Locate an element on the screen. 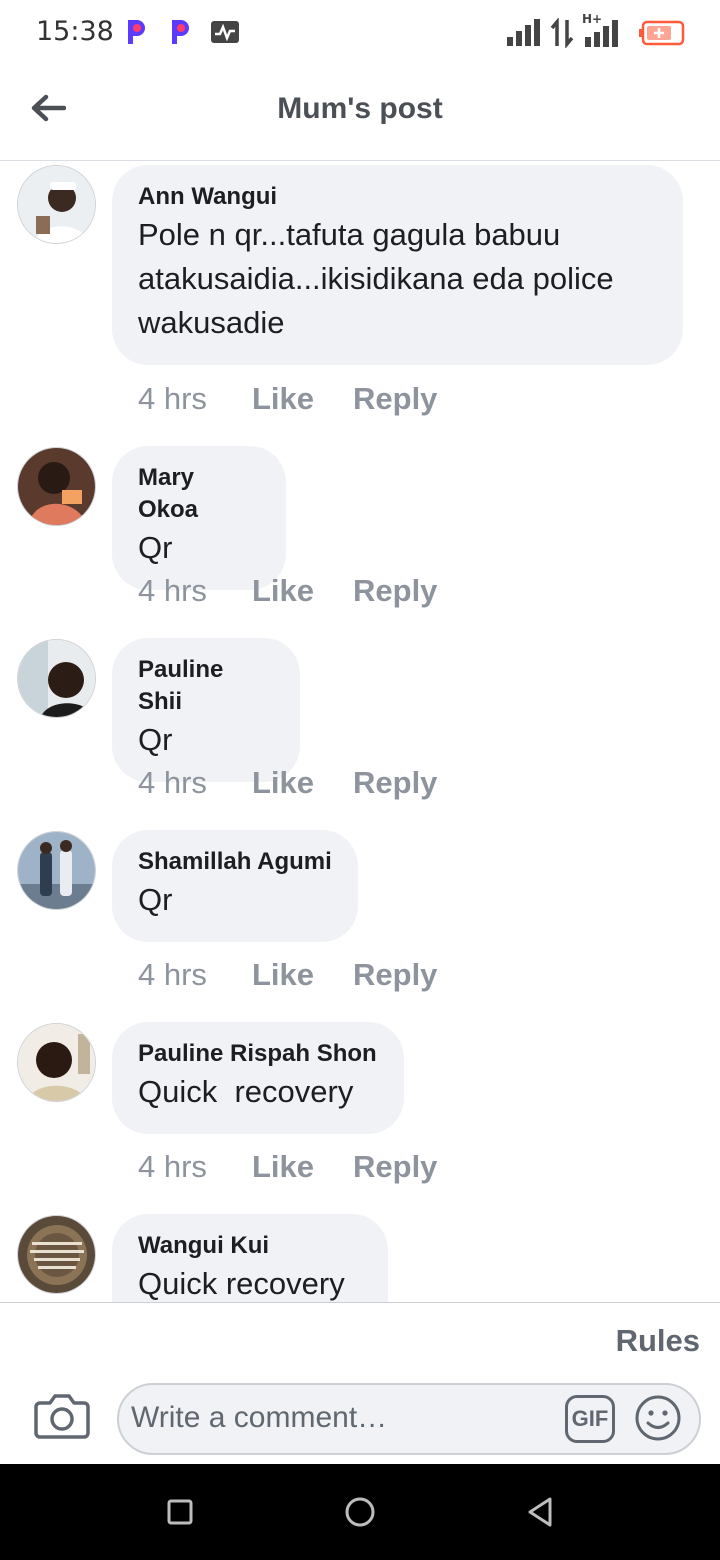  status-time: 15:38 is located at coordinates (75, 31).